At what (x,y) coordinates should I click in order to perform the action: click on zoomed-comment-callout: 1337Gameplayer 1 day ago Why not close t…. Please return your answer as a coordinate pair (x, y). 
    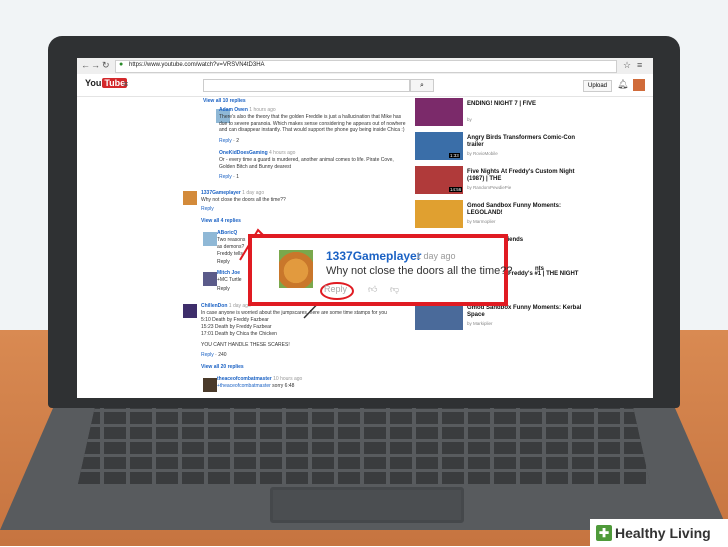
    Looking at the image, I should click on (380, 270).